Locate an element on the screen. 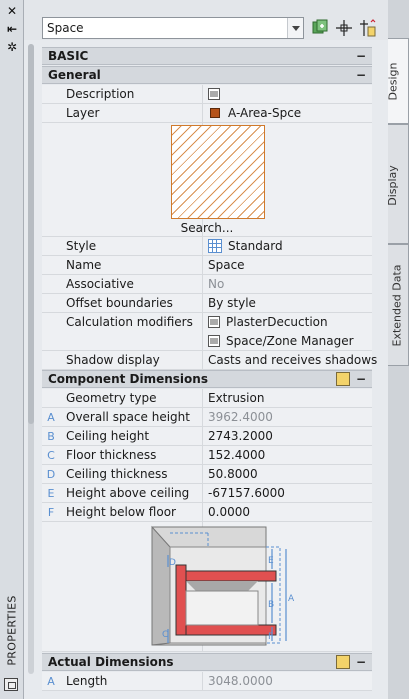 This screenshot has height=699, width=409. property-value: Casts and receives shadows is located at coordinates (293, 360).